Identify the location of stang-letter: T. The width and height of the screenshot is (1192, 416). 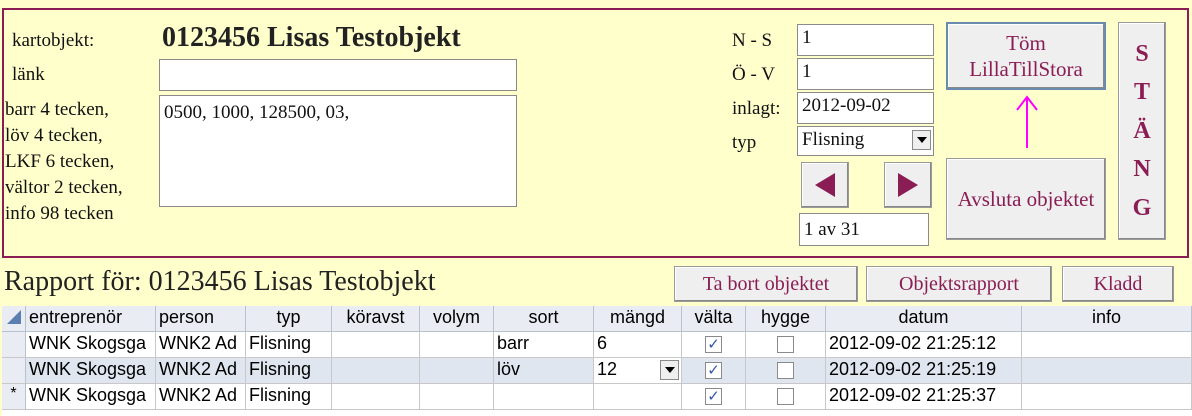
(1141, 92).